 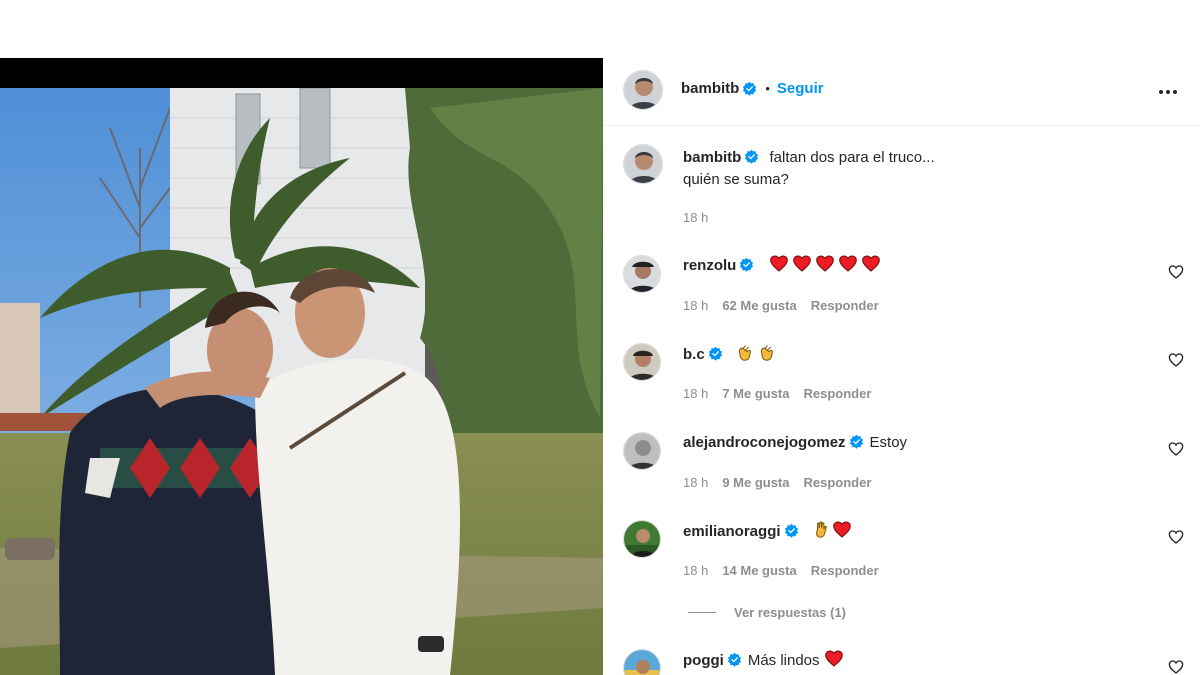 What do you see at coordinates (790, 612) in the screenshot?
I see `view-replies-label: Ver respuestas (1)` at bounding box center [790, 612].